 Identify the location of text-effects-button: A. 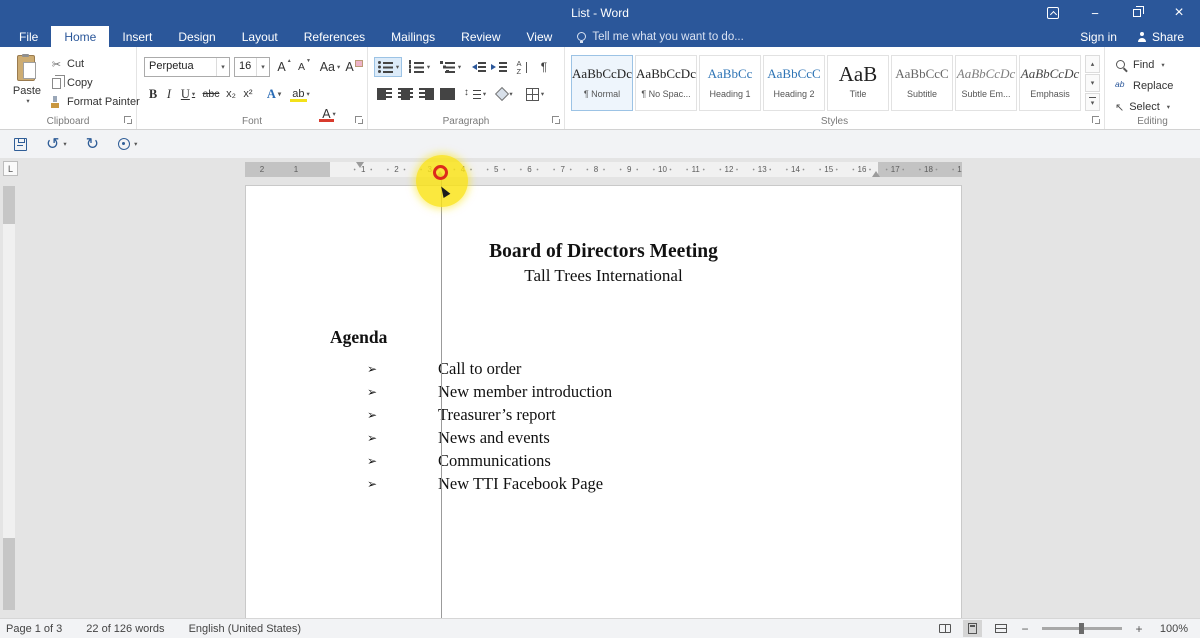
(274, 94).